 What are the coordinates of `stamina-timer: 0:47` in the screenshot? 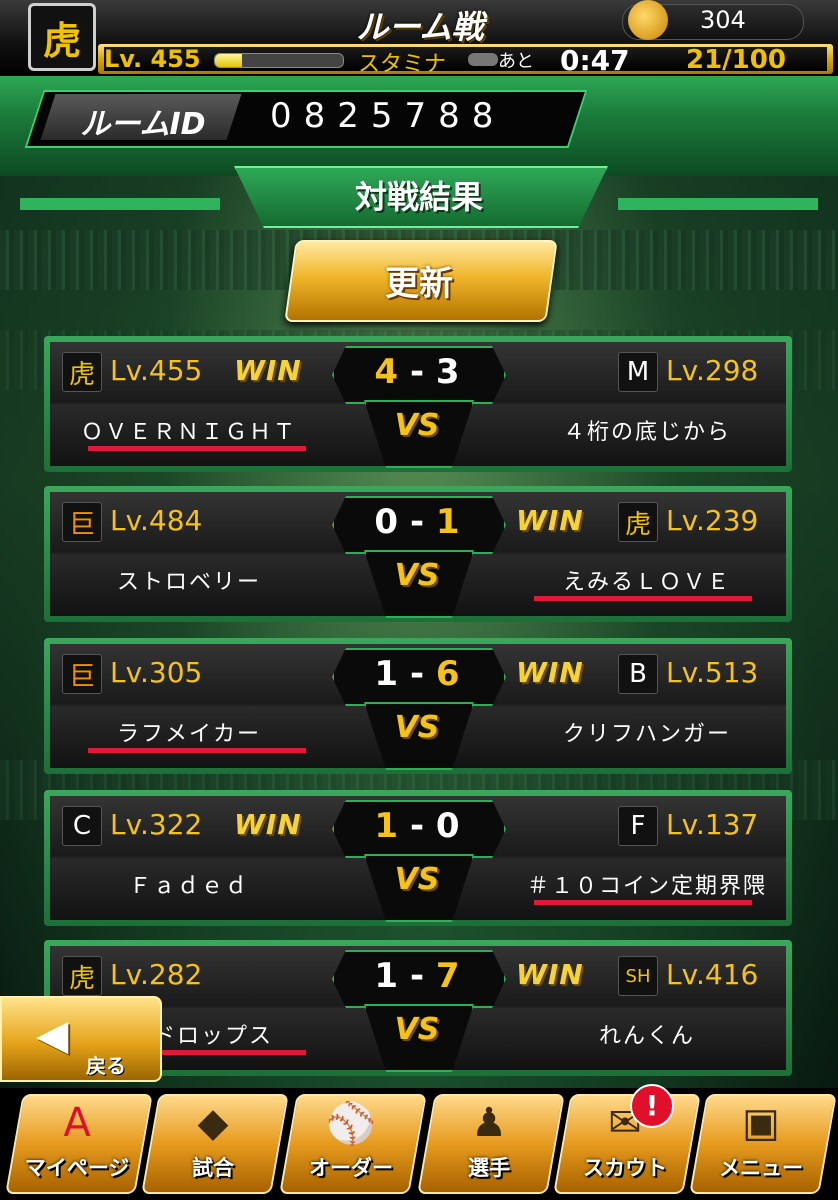 It's located at (595, 60).